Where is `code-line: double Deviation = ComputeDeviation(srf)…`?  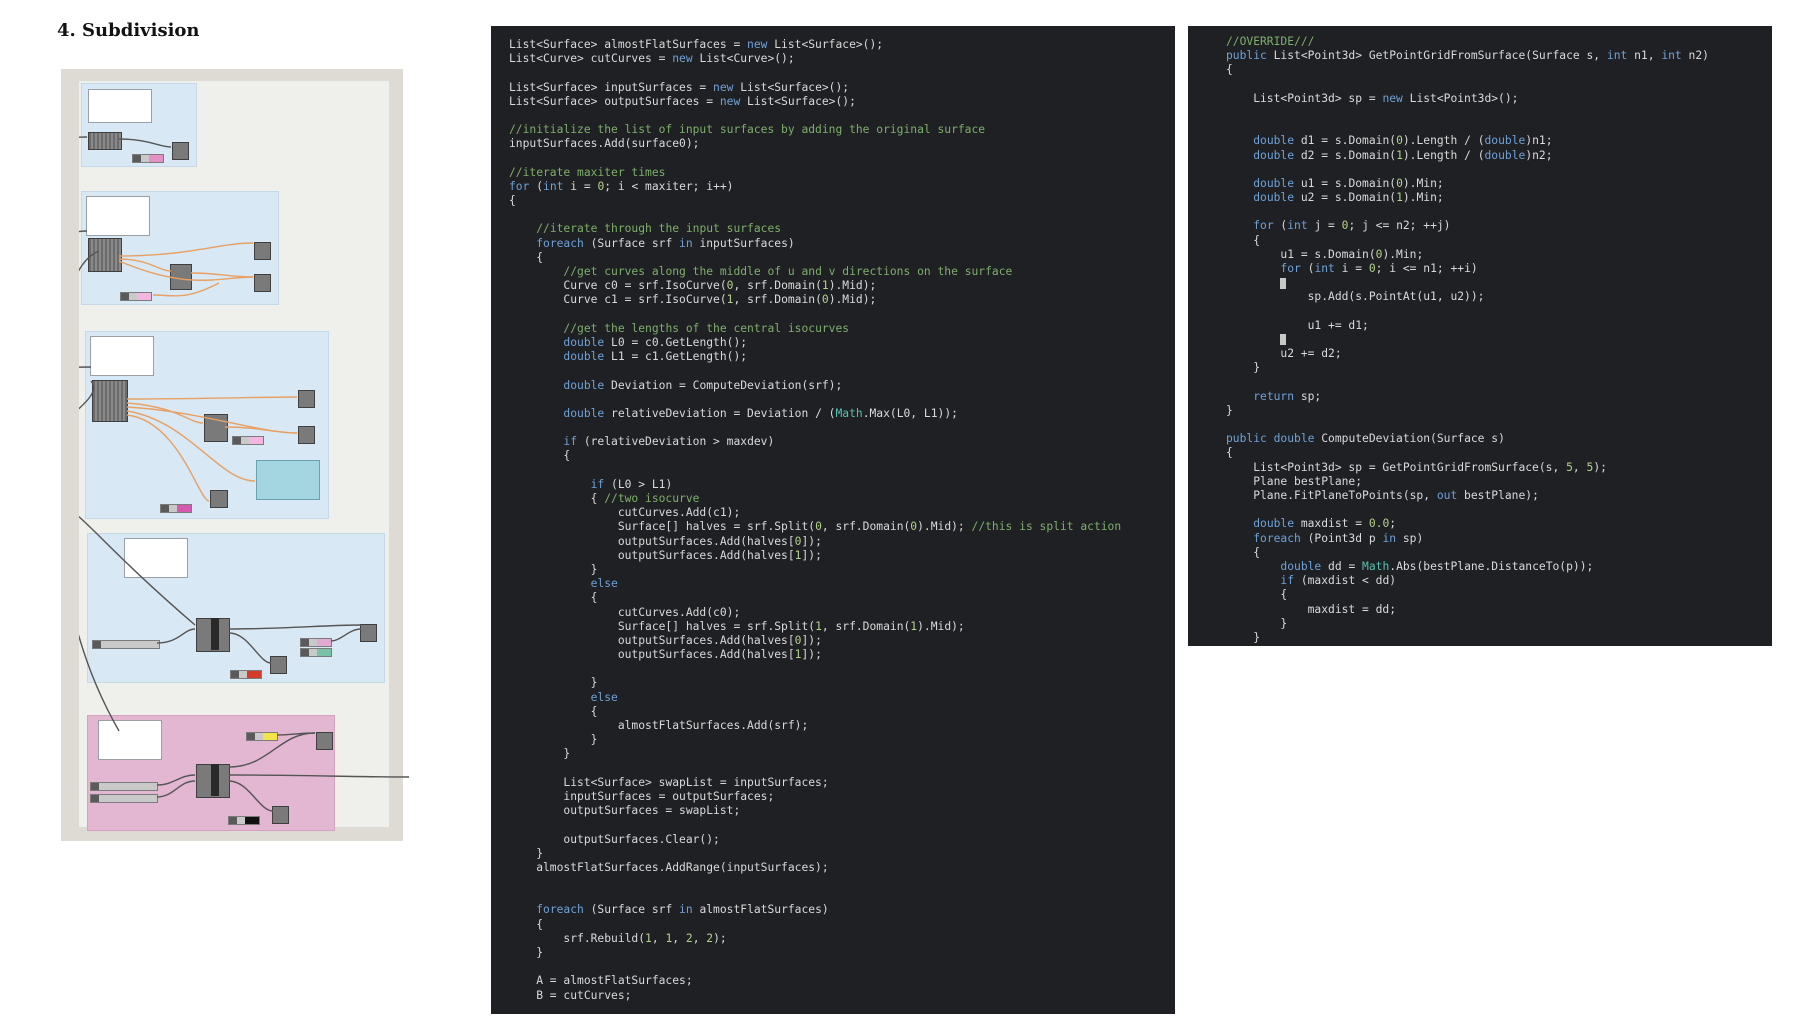 code-line: double Deviation = ComputeDeviation(srf)… is located at coordinates (703, 385).